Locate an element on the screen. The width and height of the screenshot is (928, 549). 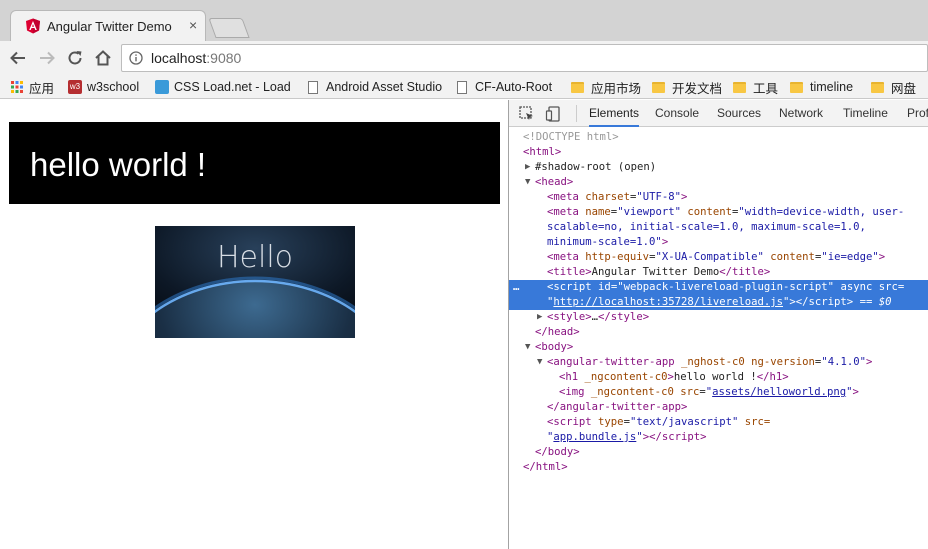
back-button is located at coordinates (18, 58).